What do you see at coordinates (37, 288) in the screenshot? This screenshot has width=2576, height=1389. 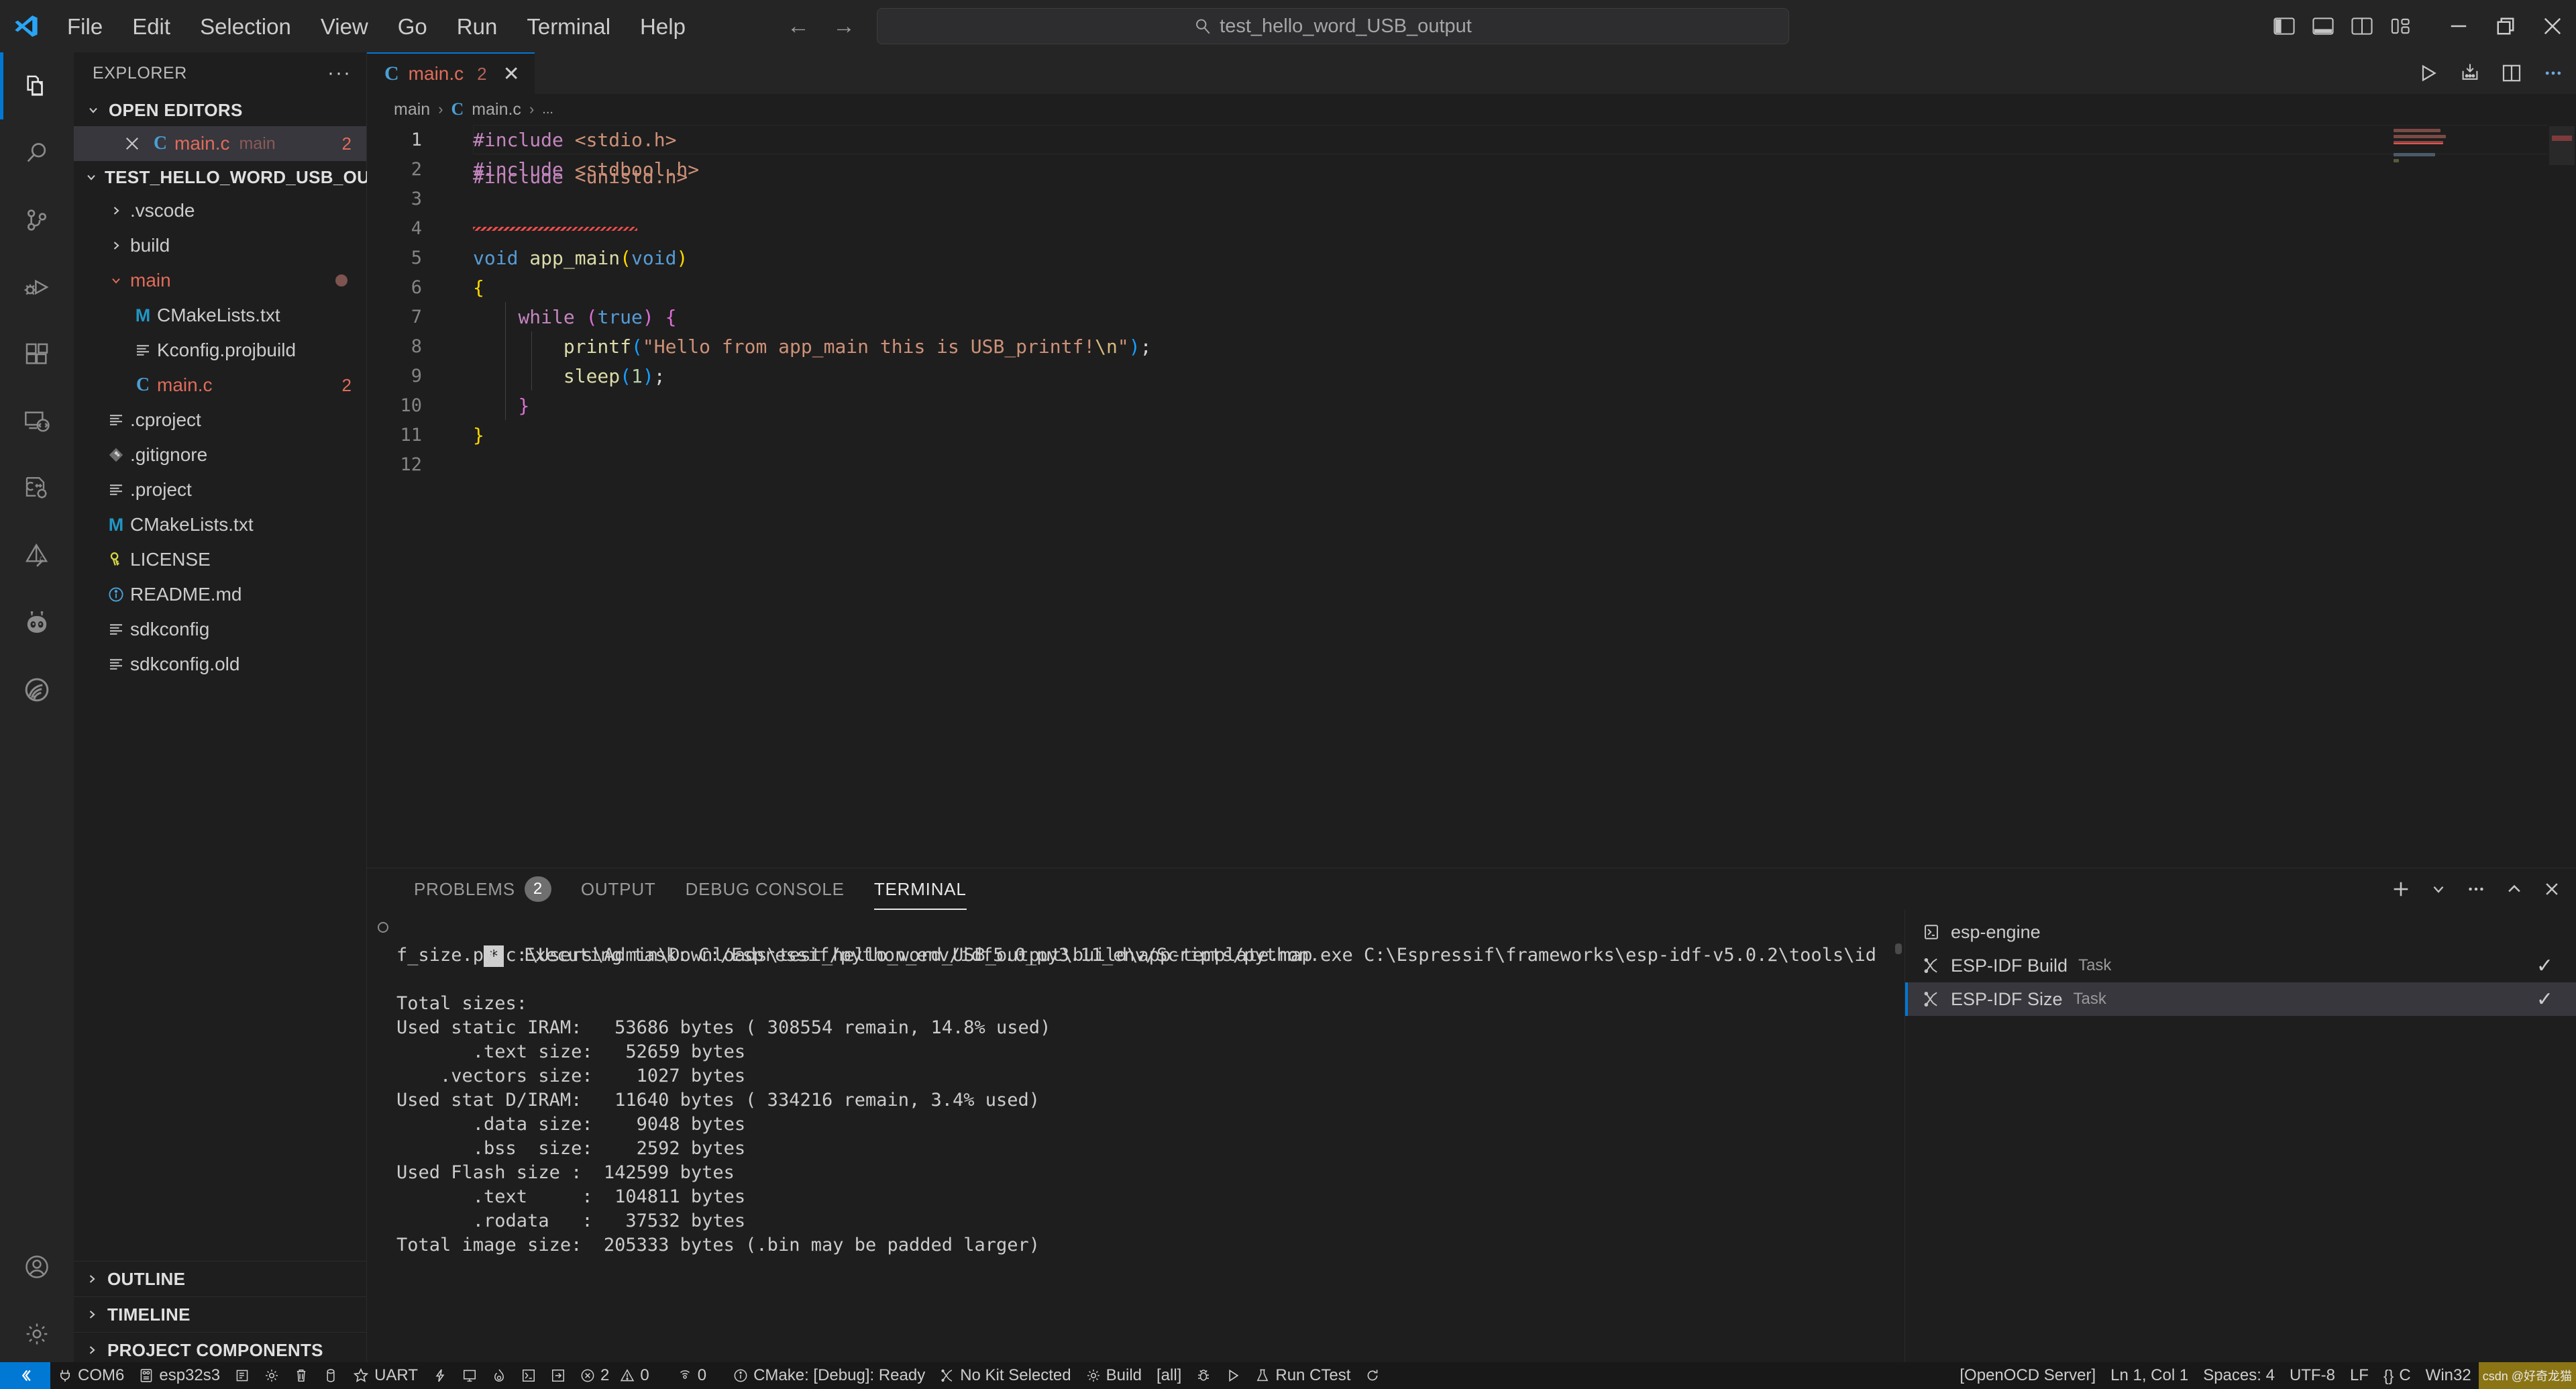 I see `activity-run-debug-icon` at bounding box center [37, 288].